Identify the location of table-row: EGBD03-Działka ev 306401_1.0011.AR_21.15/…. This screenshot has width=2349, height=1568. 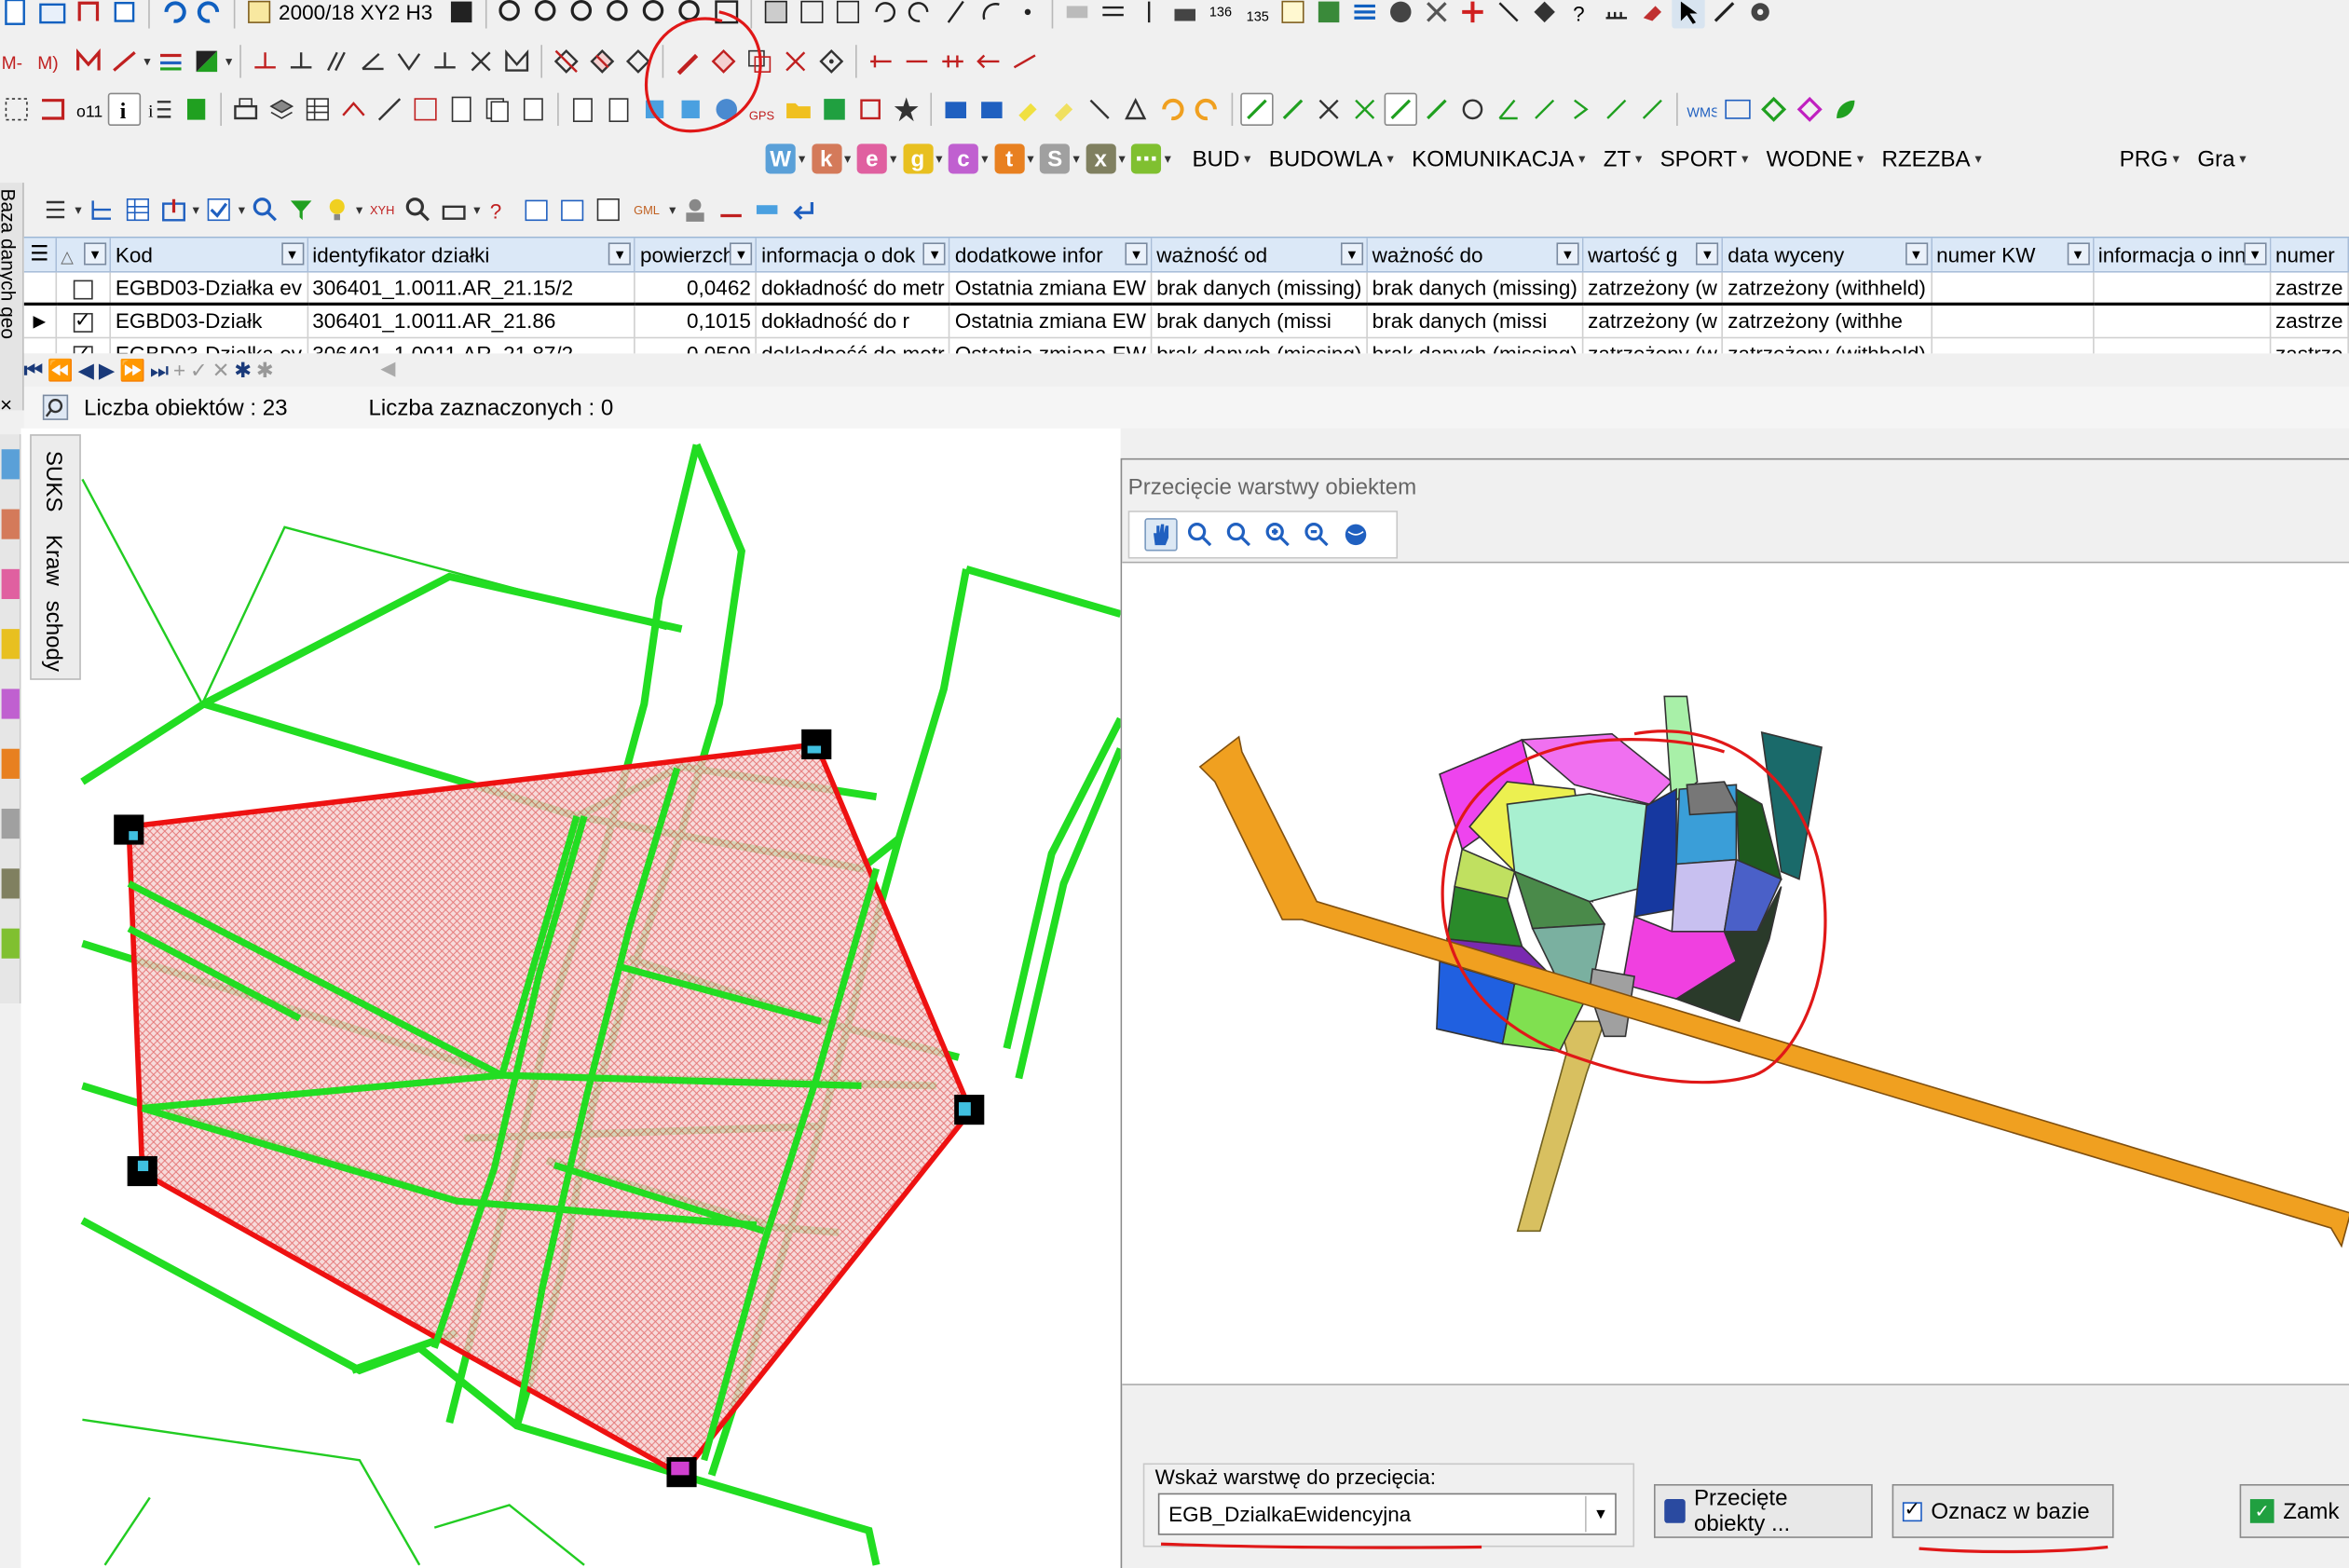
(1186, 288).